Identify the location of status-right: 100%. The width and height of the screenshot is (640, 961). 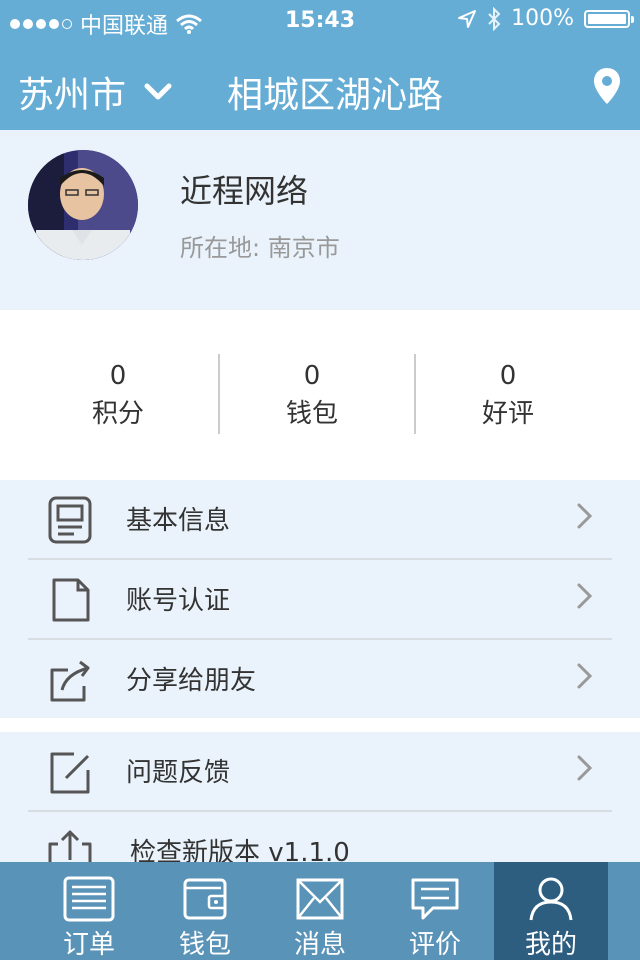
(545, 18).